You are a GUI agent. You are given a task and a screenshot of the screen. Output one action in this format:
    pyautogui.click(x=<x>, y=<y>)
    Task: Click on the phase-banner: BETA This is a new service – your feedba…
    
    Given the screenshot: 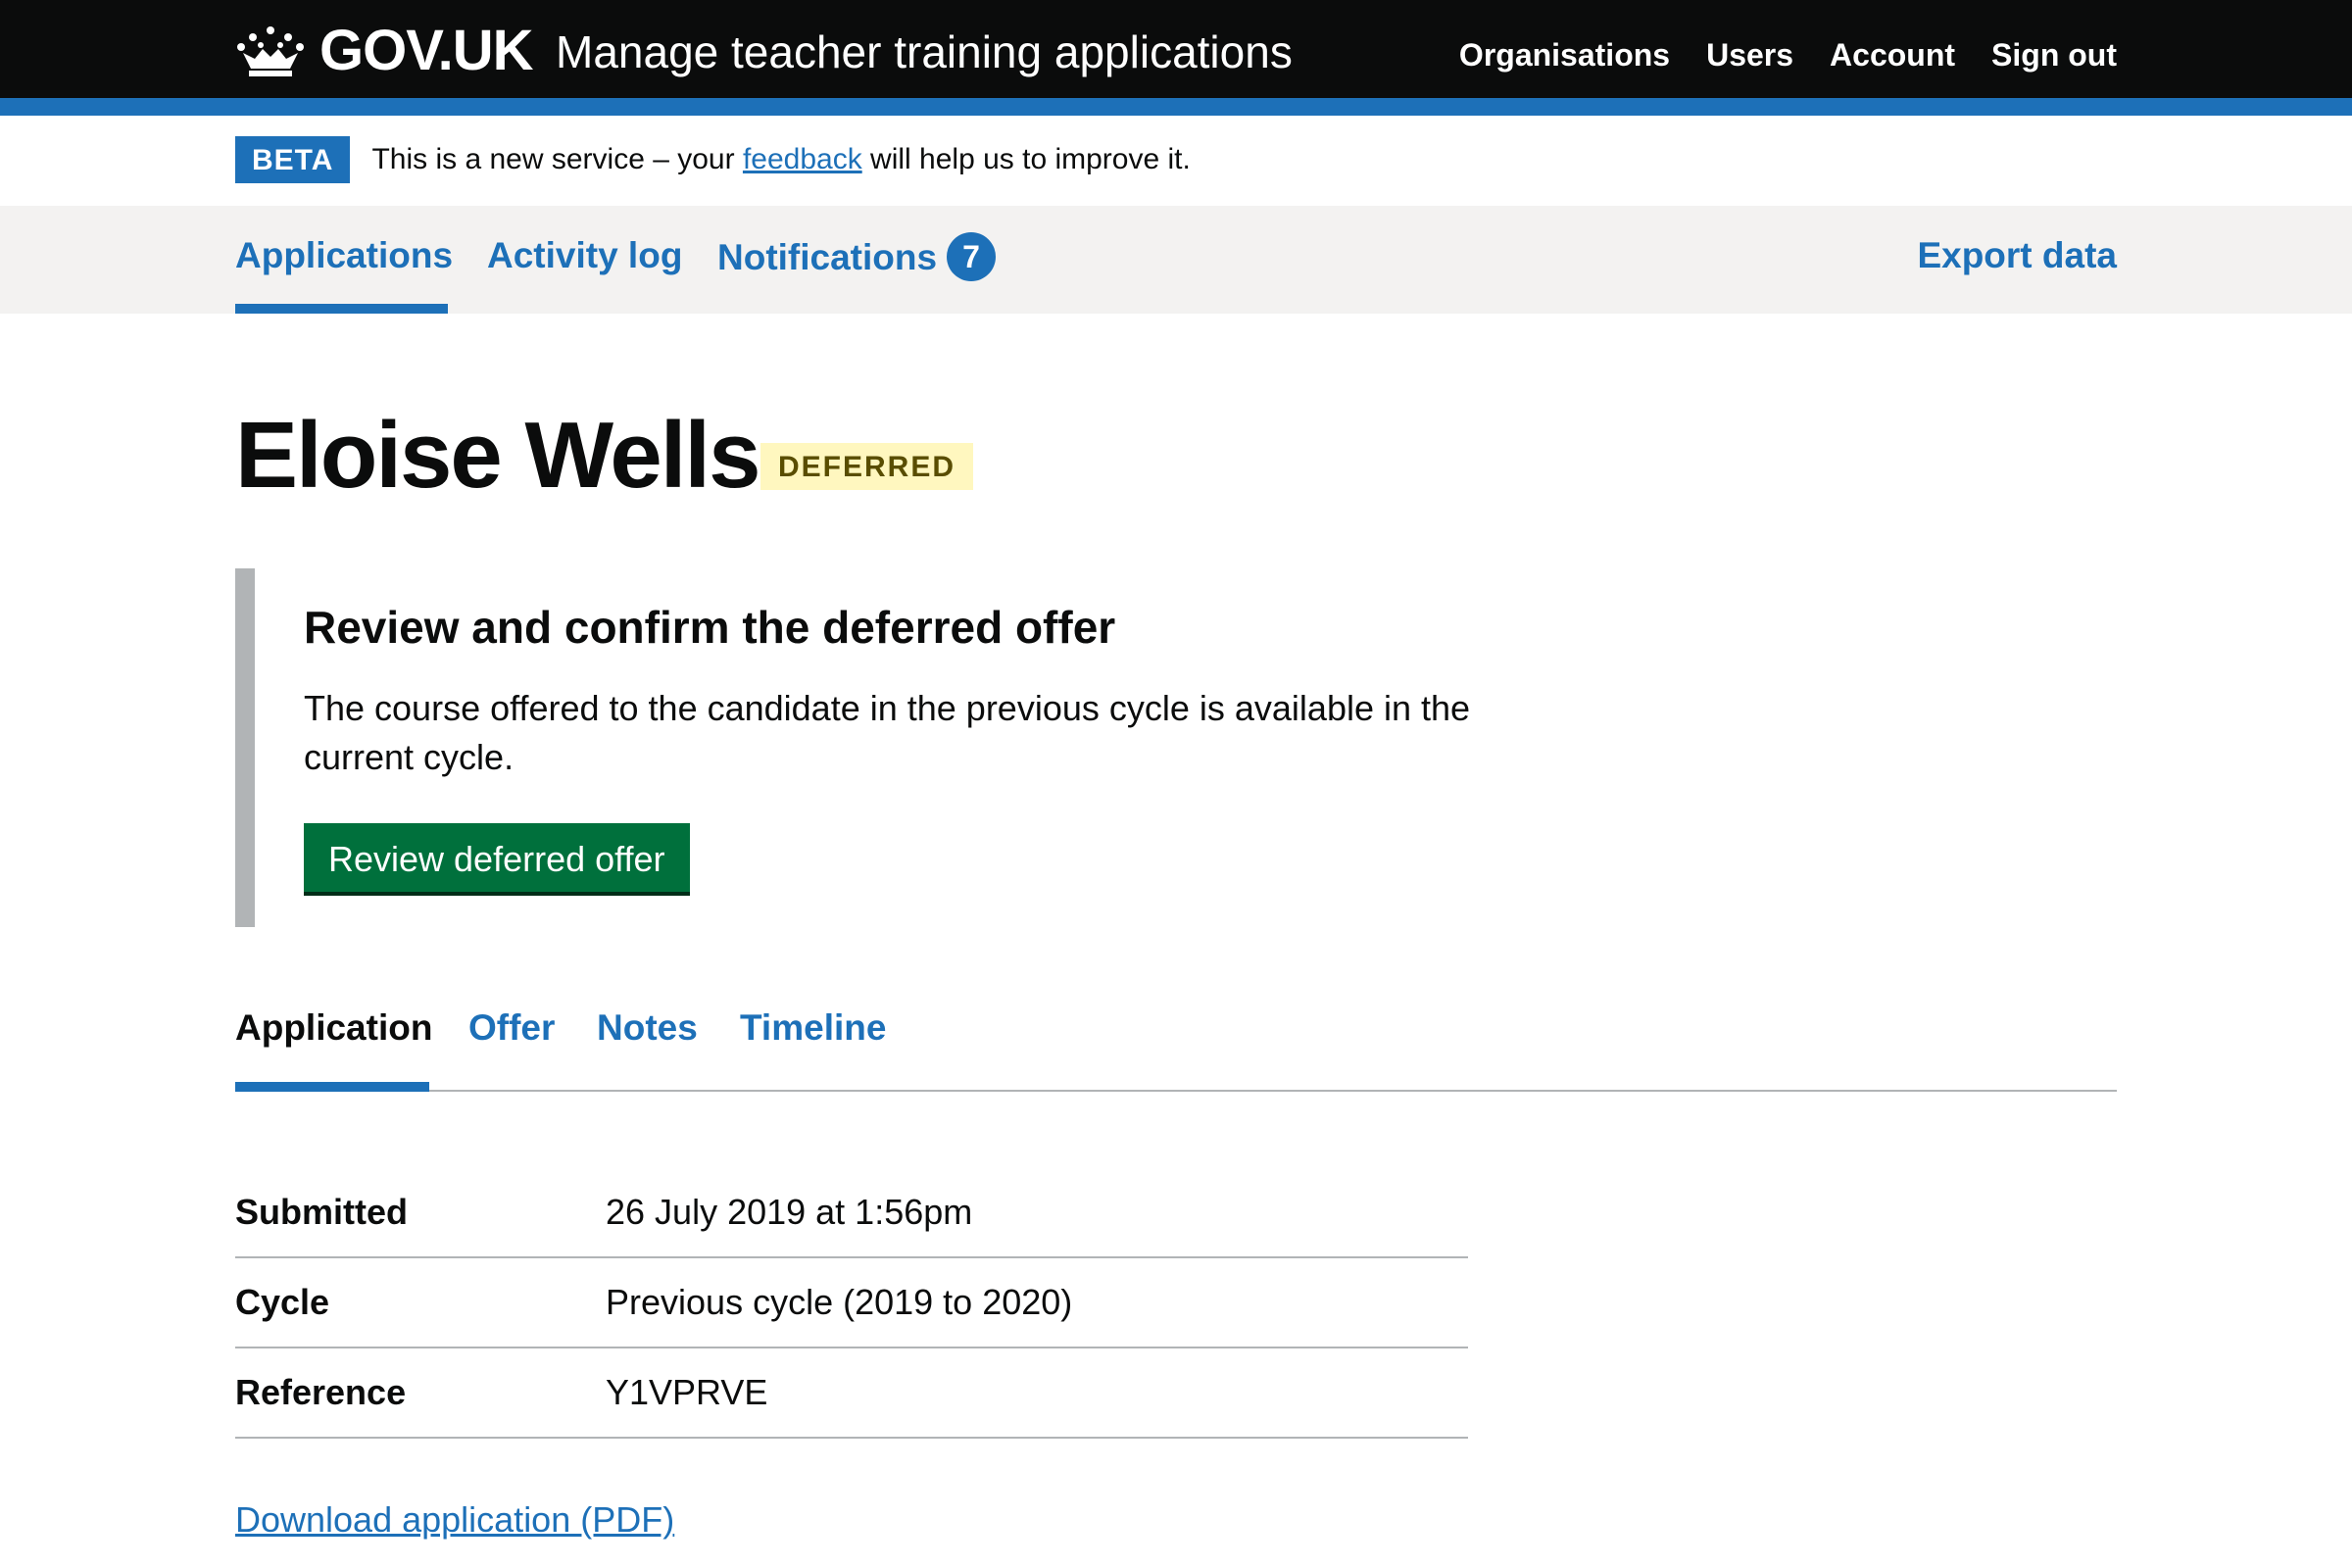 What is the action you would take?
    pyautogui.click(x=713, y=159)
    